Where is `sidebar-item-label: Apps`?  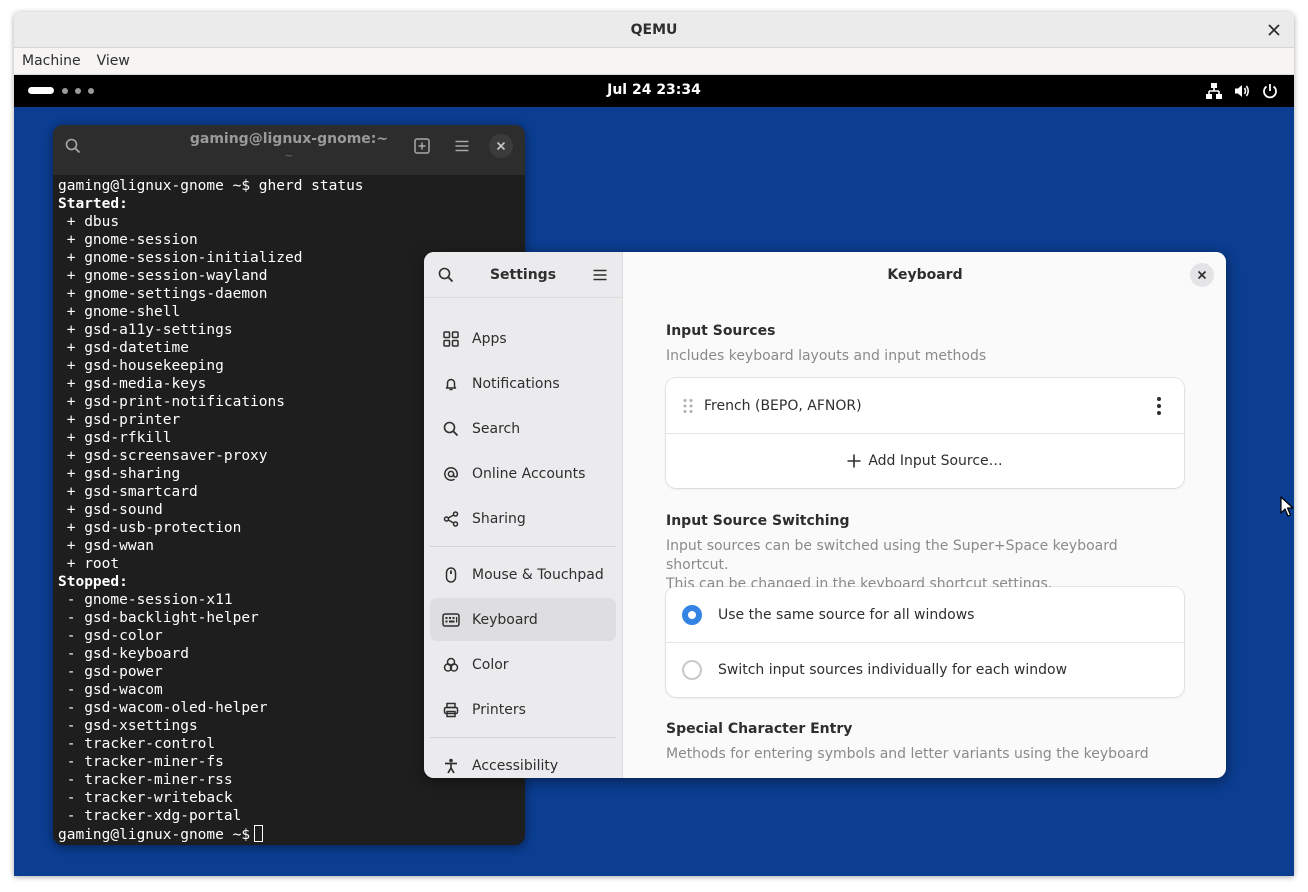 sidebar-item-label: Apps is located at coordinates (489, 338).